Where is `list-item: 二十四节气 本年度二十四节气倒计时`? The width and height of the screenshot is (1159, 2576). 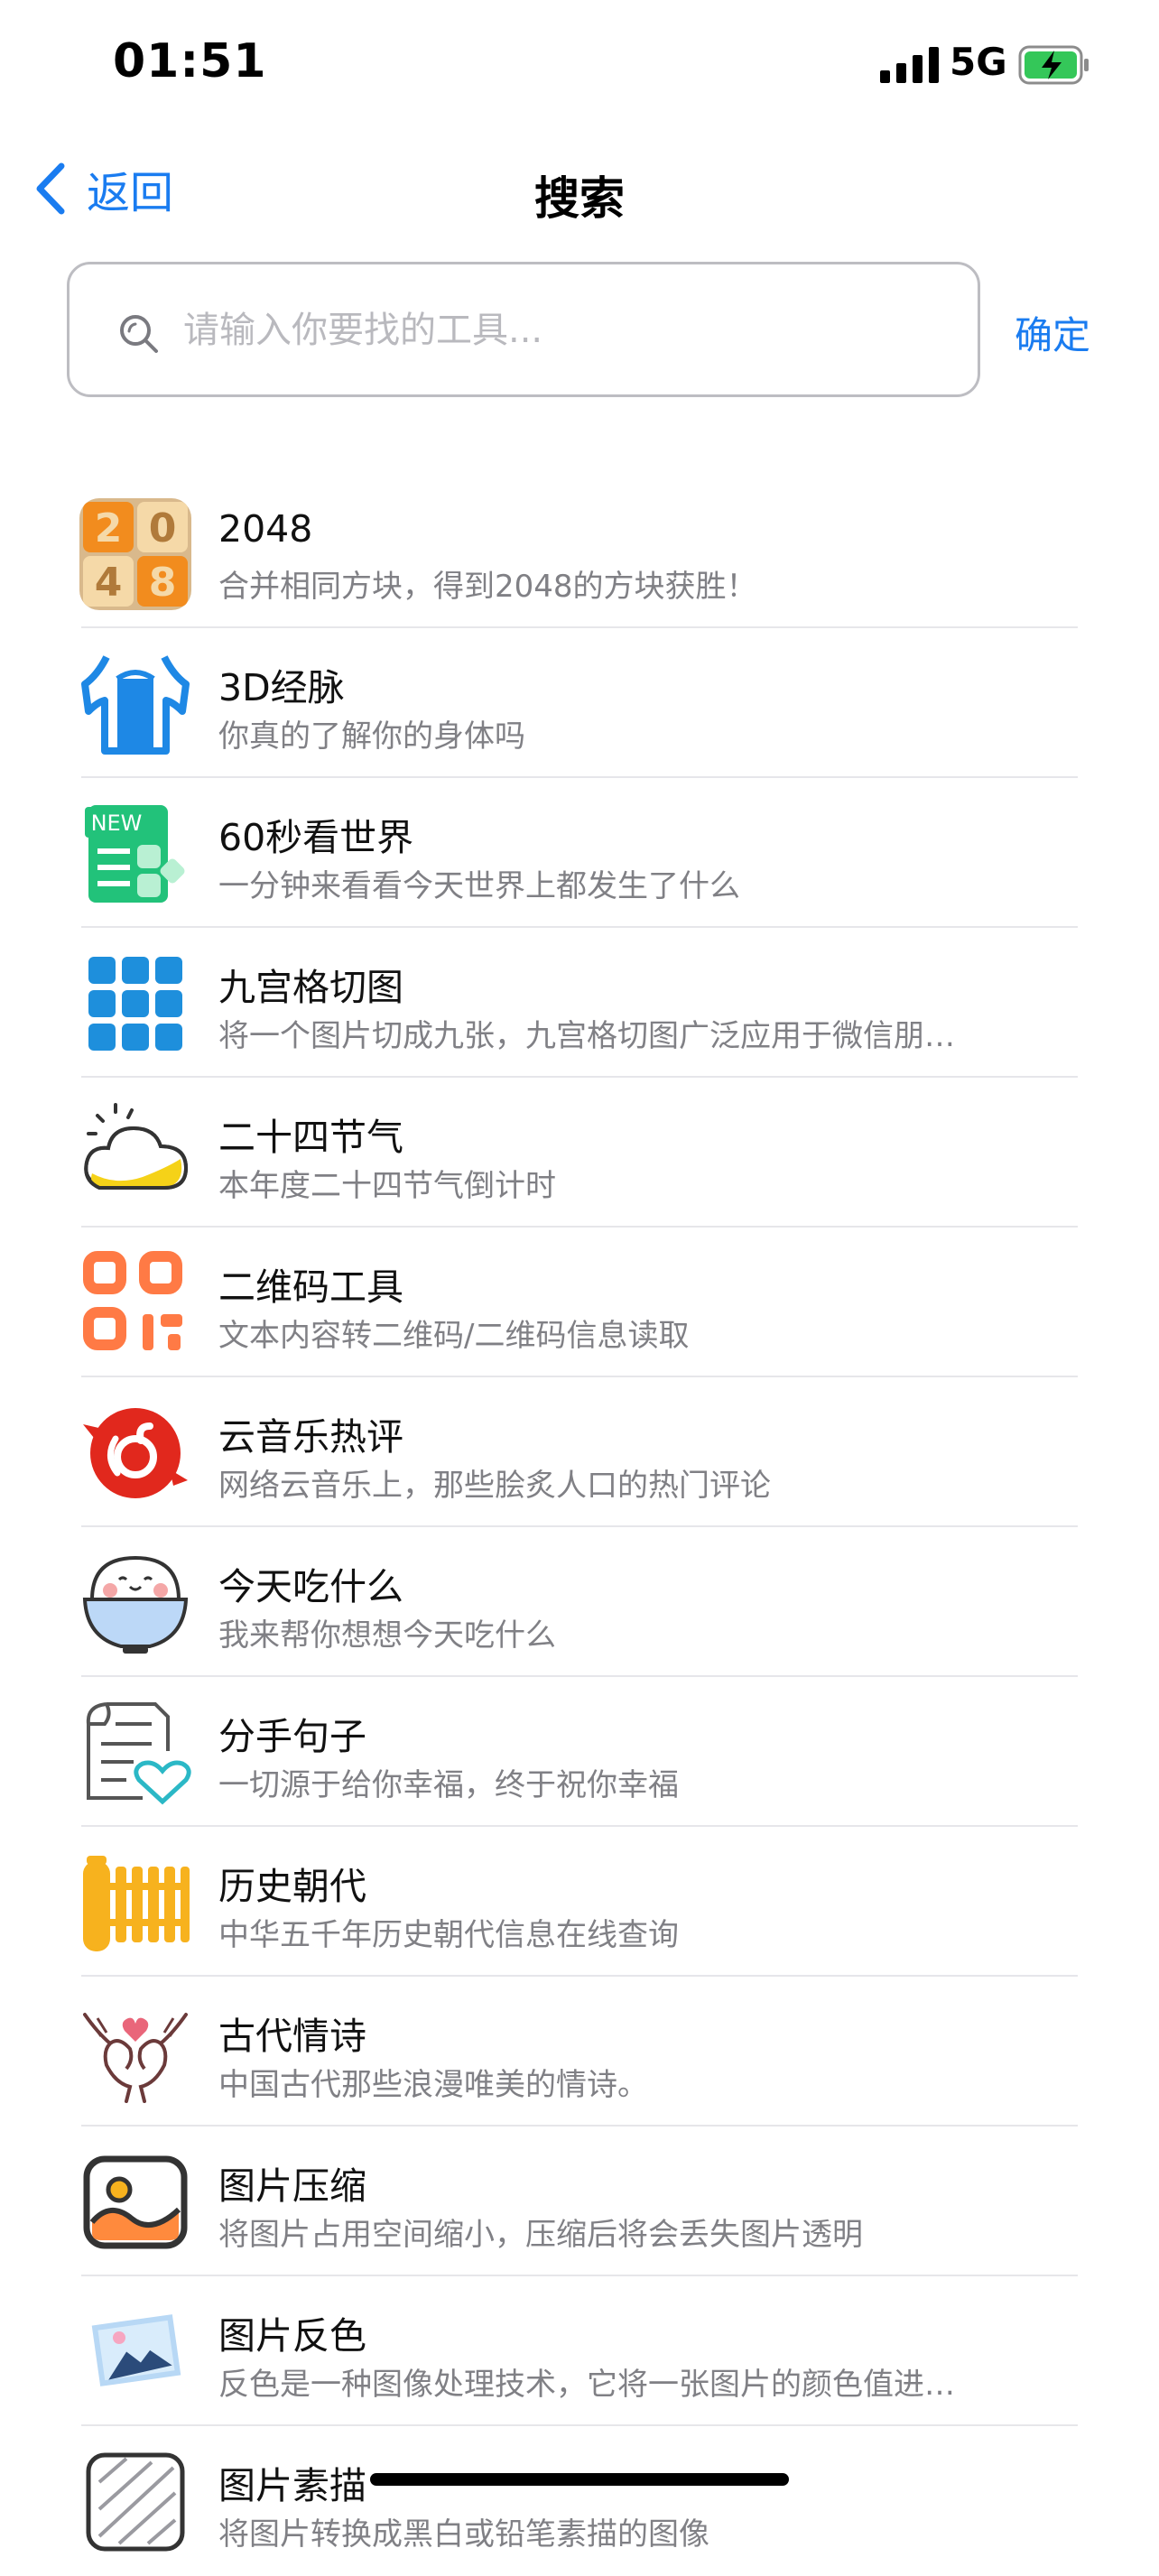
list-item: 二十四节气 本年度二十四节气倒计时 is located at coordinates (579, 1153).